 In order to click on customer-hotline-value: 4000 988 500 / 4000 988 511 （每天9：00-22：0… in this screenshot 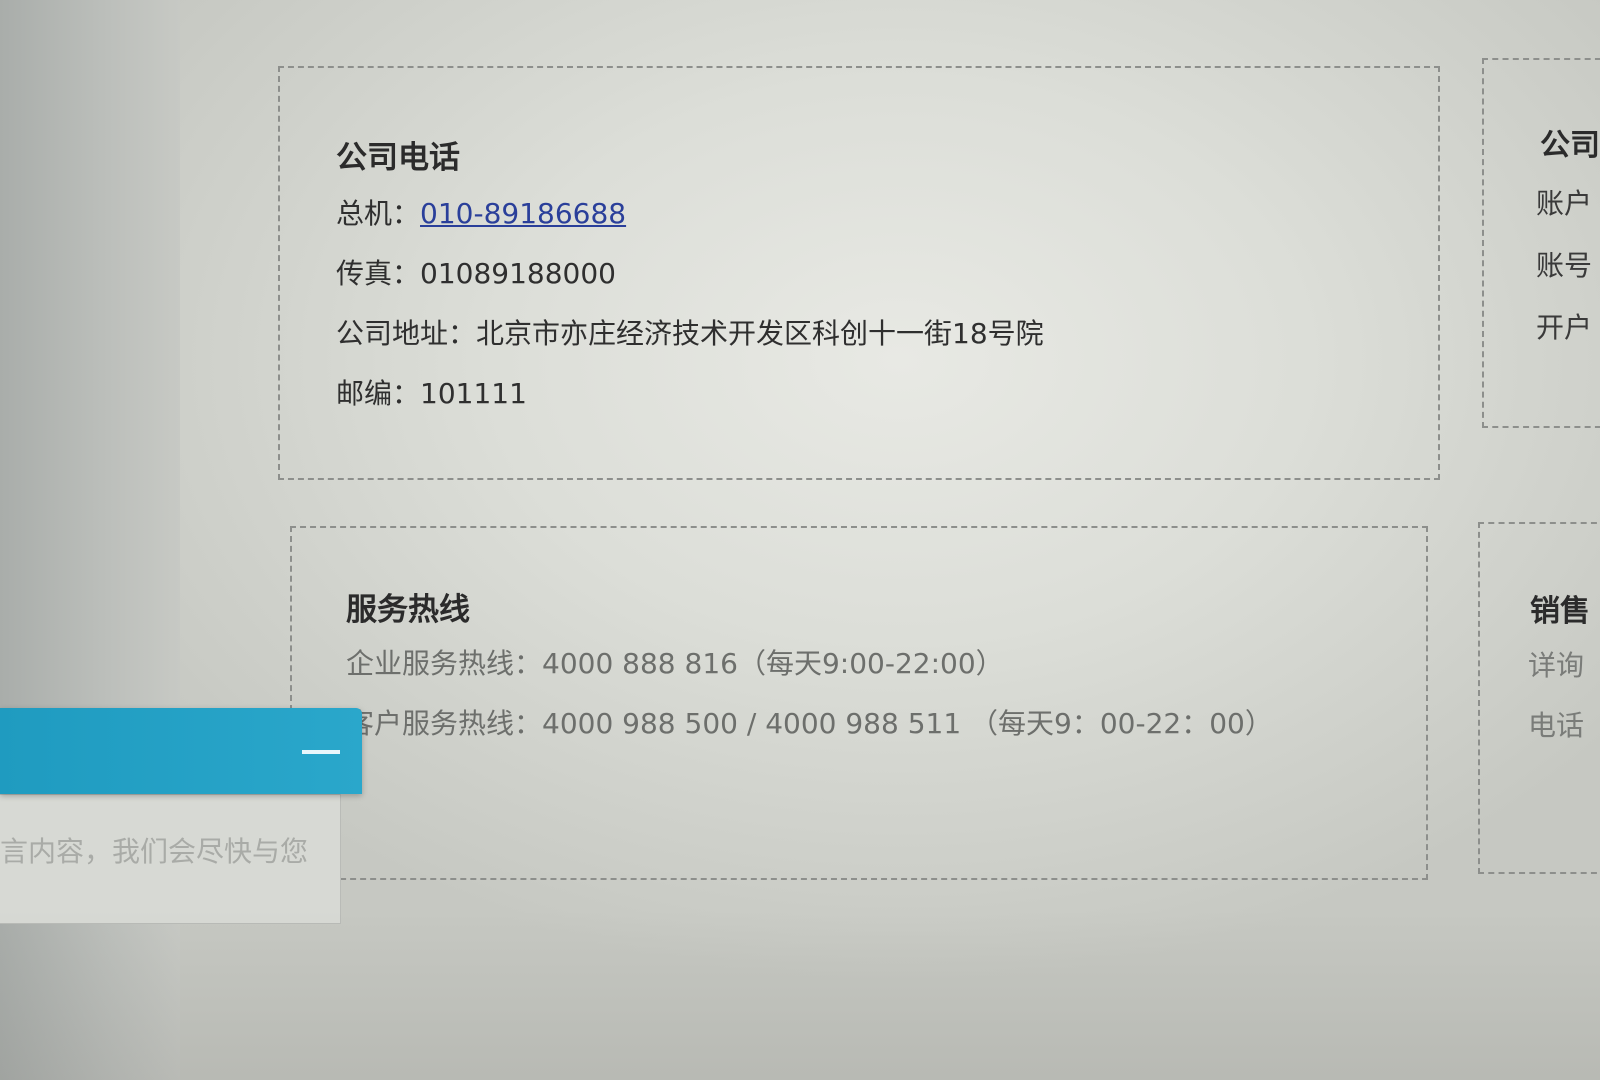, I will do `click(907, 723)`.